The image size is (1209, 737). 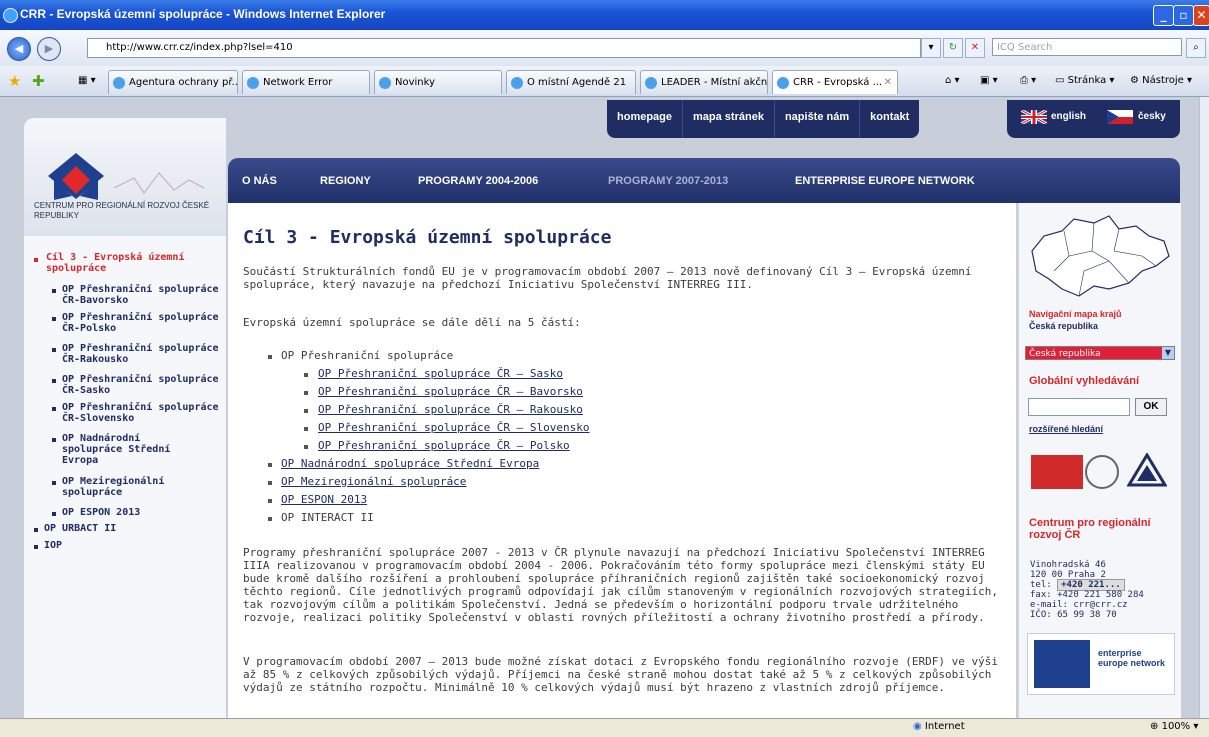 I want to click on close-tab-icon: ✕, so click(x=888, y=82).